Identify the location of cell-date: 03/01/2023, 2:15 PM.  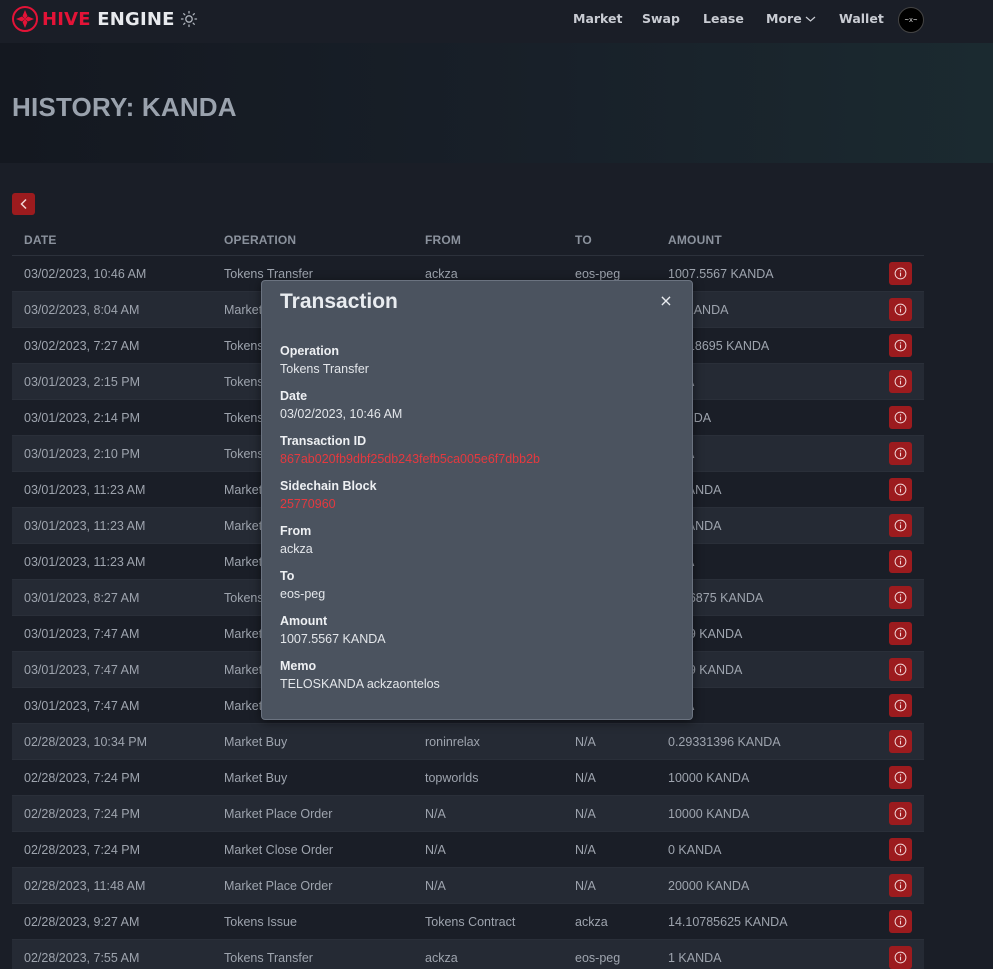
(82, 382).